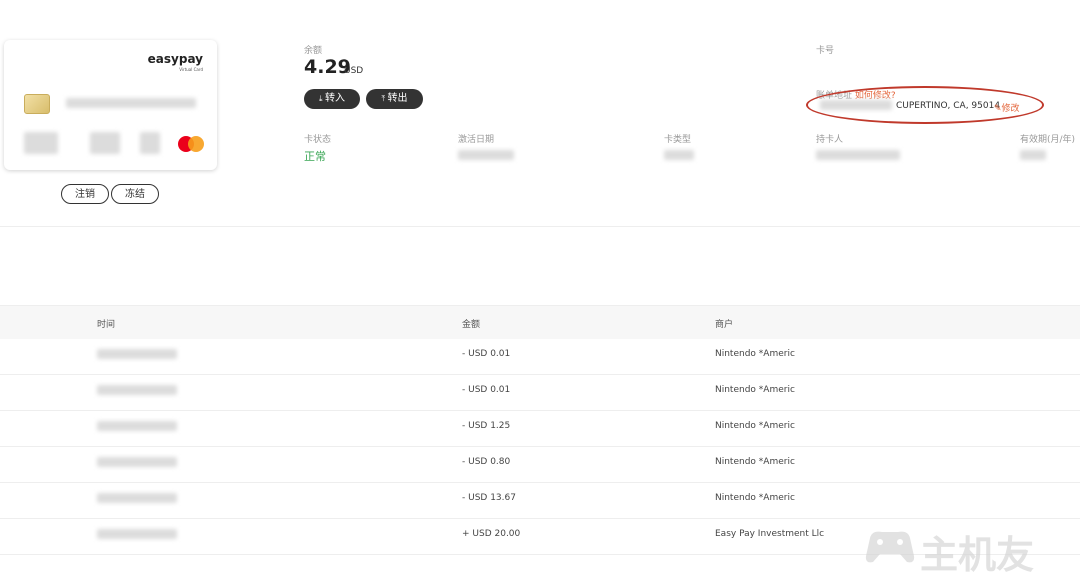  What do you see at coordinates (489, 498) in the screenshot?
I see `row-amount: - USD 13.67` at bounding box center [489, 498].